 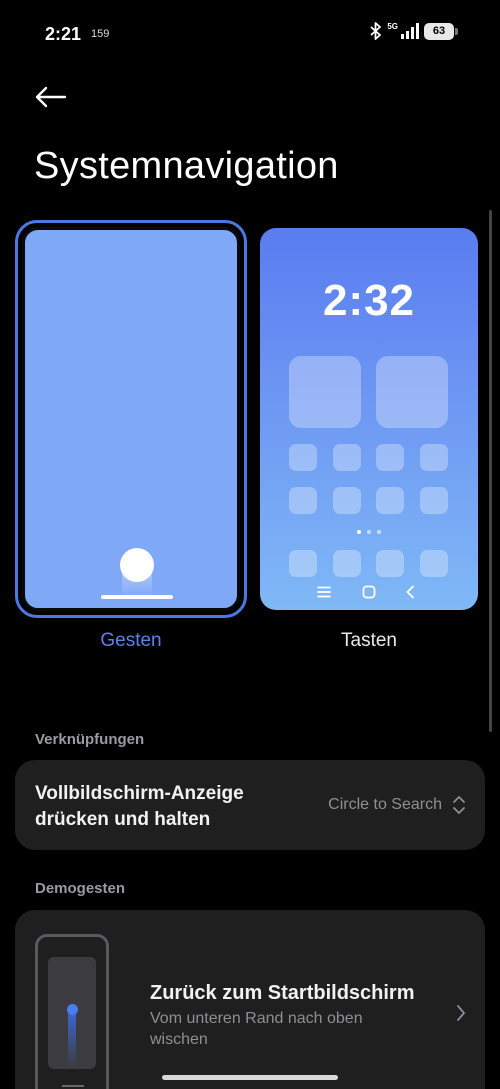 I want to click on status-icons: 5G 63, so click(x=413, y=31).